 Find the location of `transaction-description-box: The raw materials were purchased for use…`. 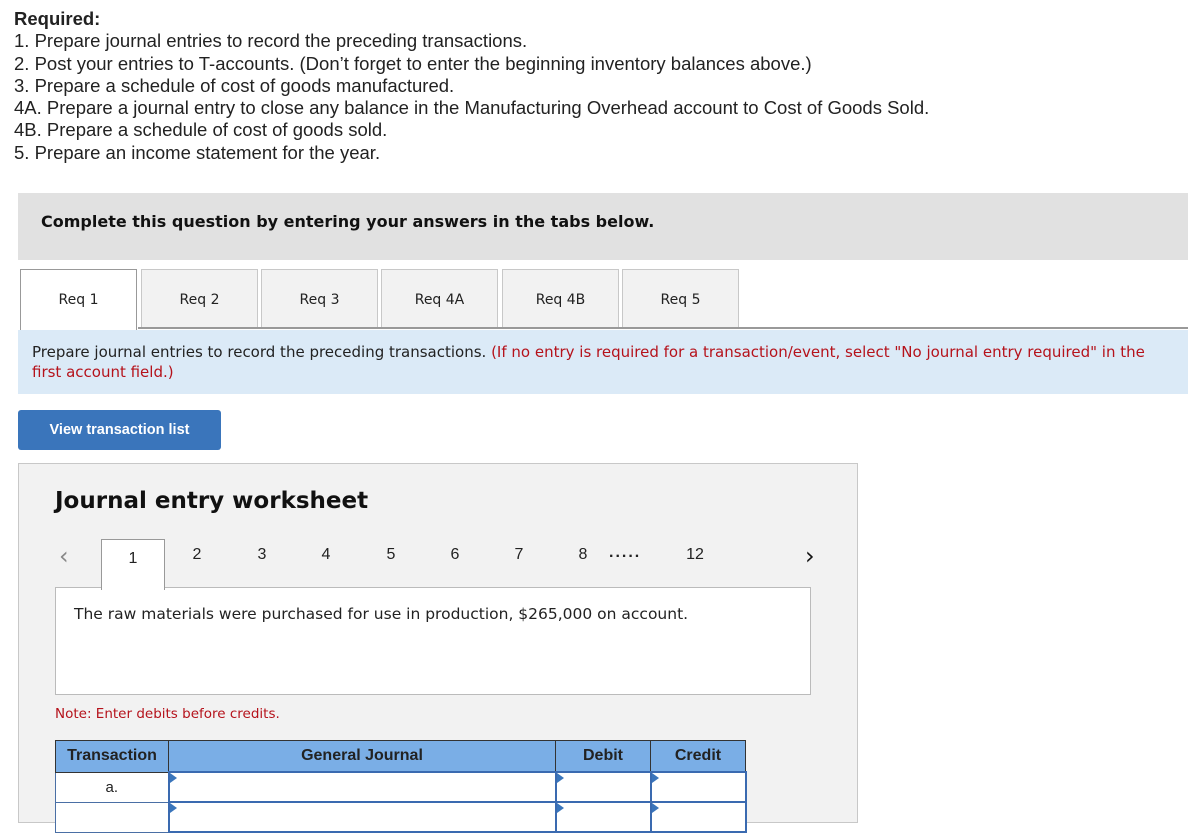

transaction-description-box: The raw materials were purchased for use… is located at coordinates (433, 641).